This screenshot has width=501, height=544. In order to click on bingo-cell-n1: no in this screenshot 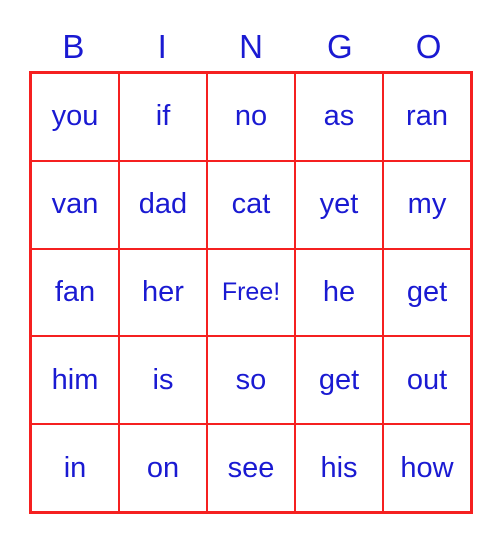, I will do `click(250, 117)`.